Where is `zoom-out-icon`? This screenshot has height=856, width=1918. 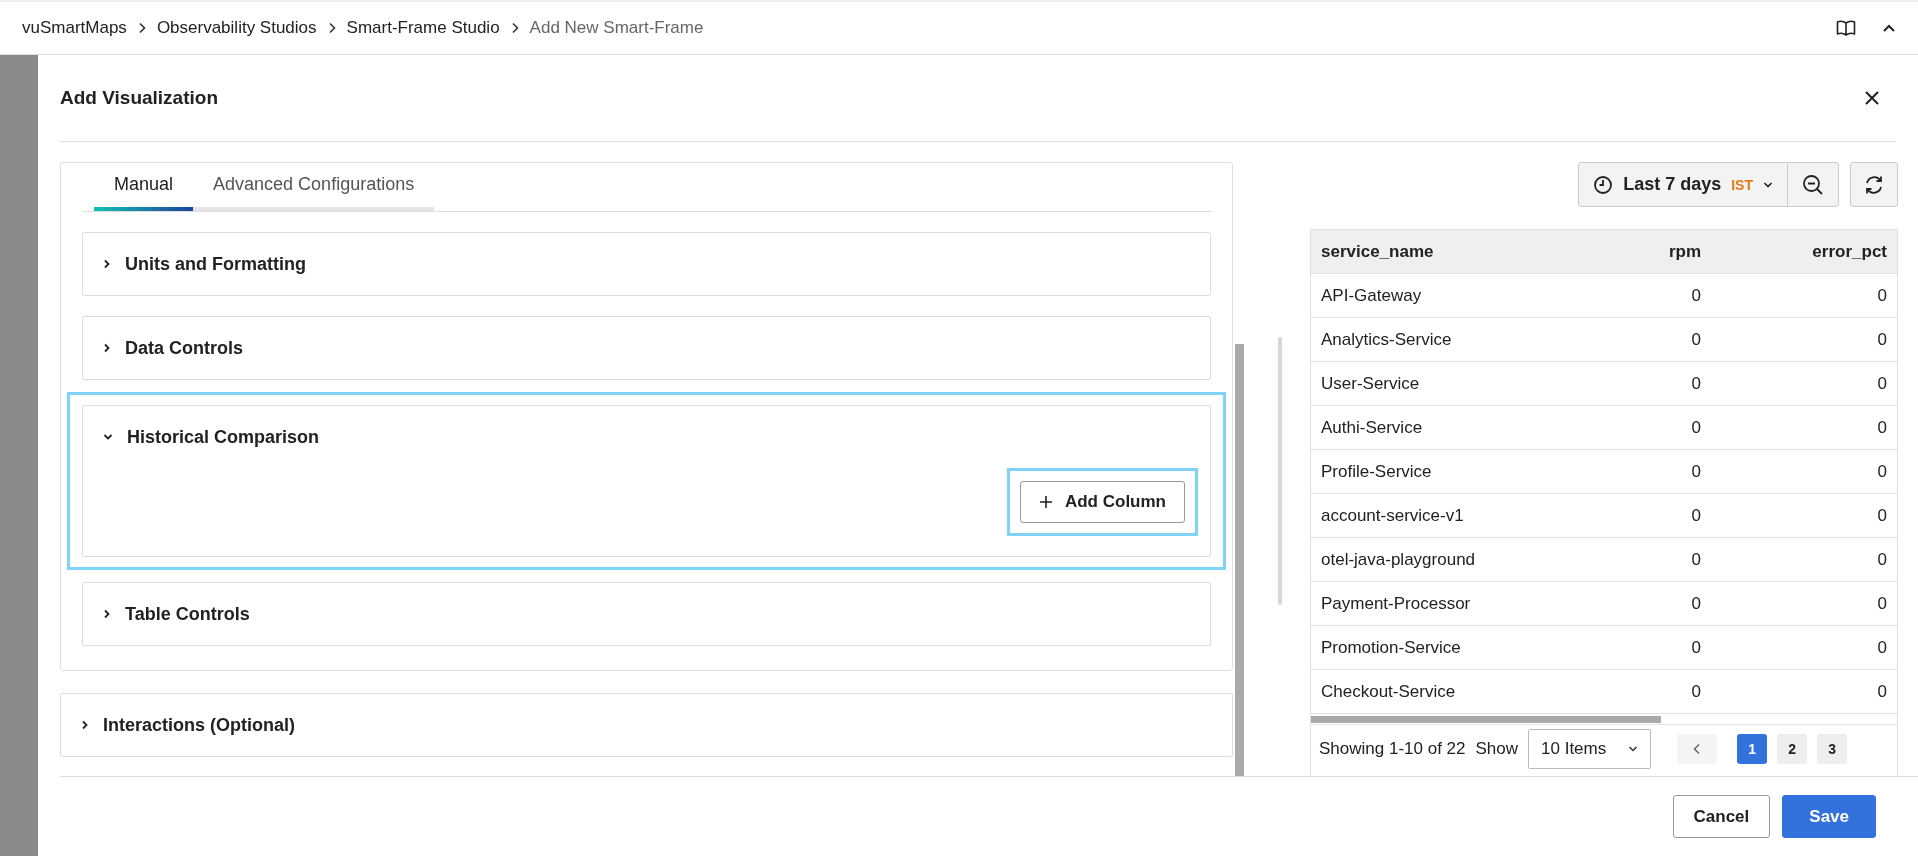
zoom-out-icon is located at coordinates (1813, 184).